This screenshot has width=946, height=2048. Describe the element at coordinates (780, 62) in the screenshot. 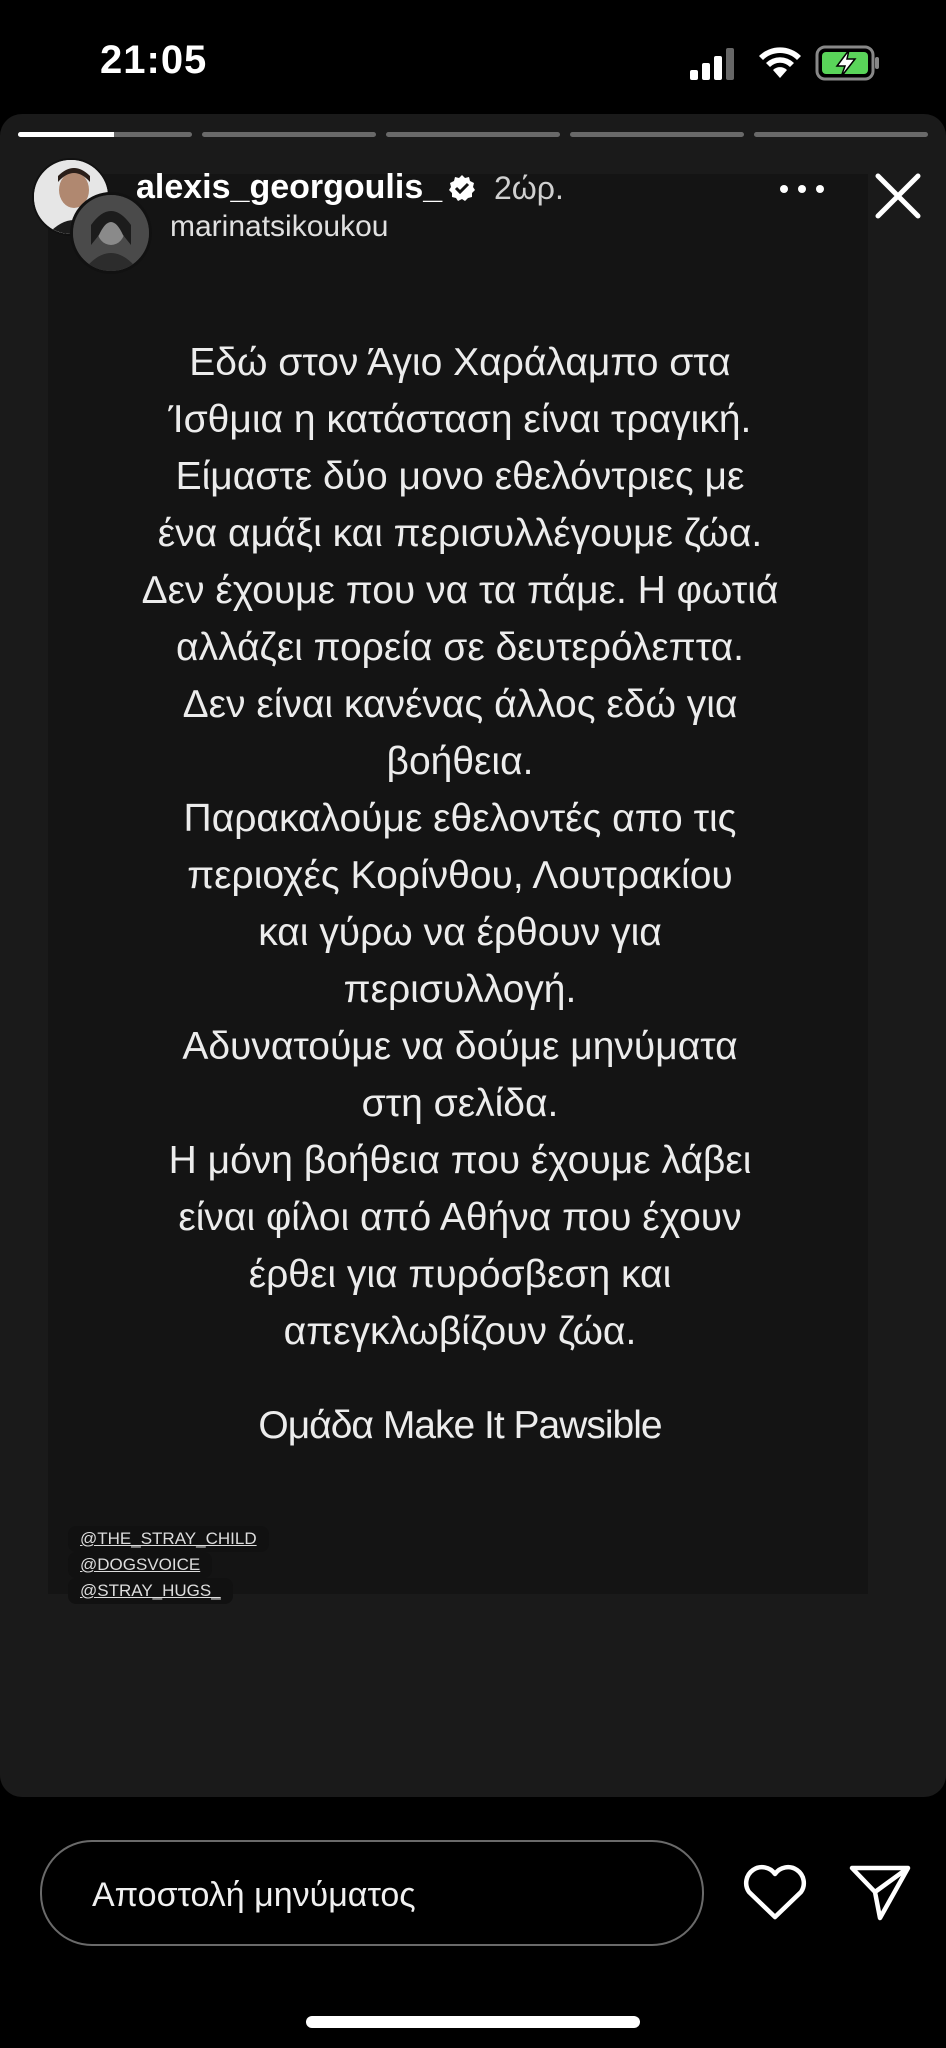

I see `wifi-icon` at that location.